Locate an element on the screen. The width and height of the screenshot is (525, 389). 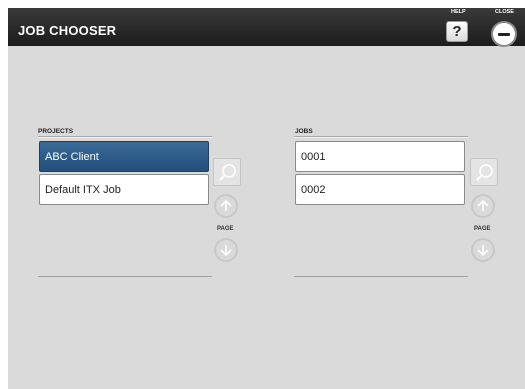
jobs-group-top-line is located at coordinates (381, 137).